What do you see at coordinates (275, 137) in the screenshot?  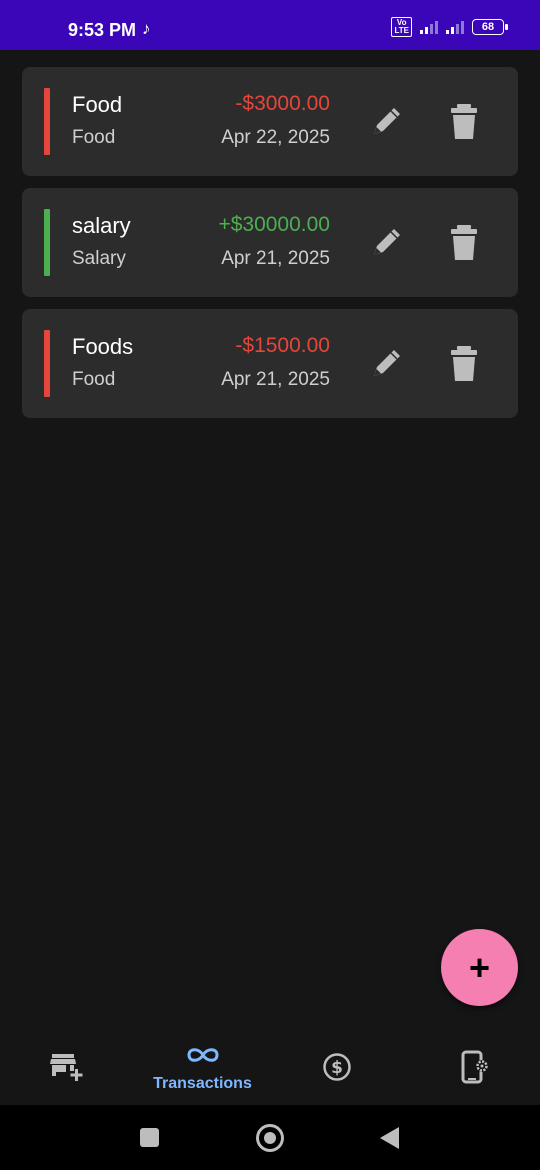 I see `transaction-date: Apr 22, 2025` at bounding box center [275, 137].